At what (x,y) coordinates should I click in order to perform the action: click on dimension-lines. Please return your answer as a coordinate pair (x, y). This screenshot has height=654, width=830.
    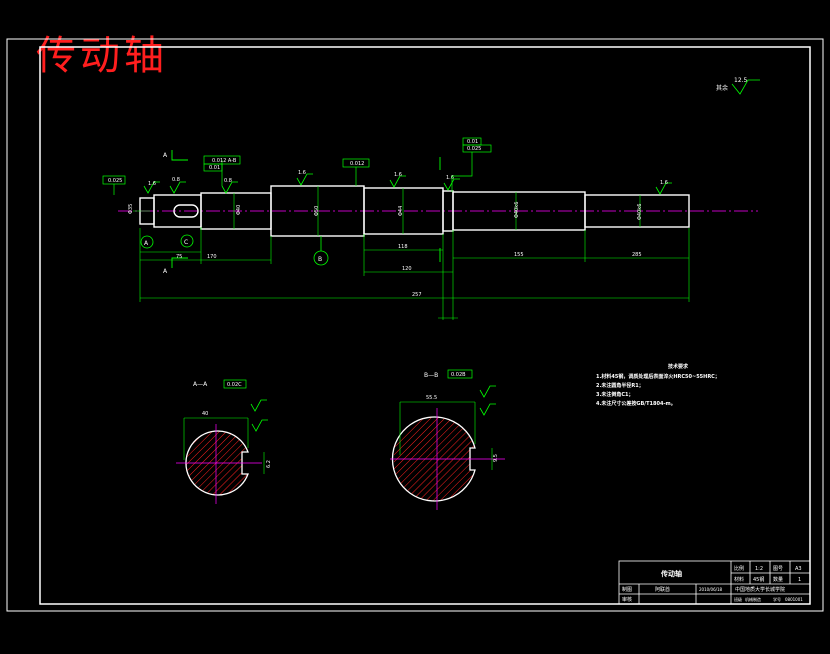
    Looking at the image, I should click on (414, 273).